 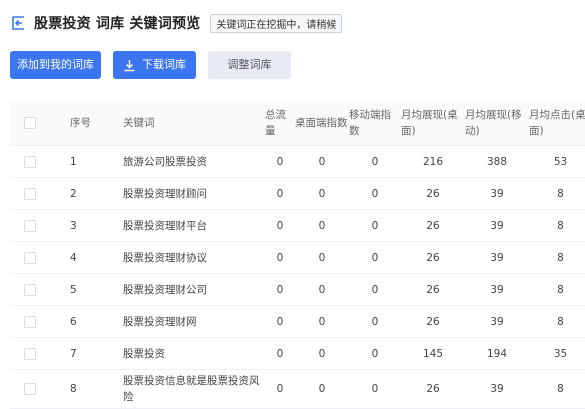 What do you see at coordinates (194, 321) in the screenshot?
I see `row-keyword: 股票投资理财网` at bounding box center [194, 321].